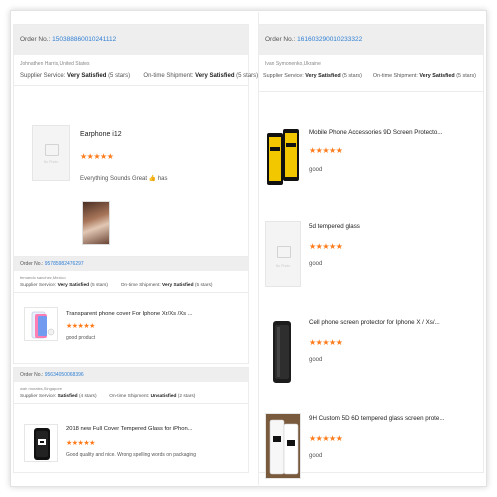 The image size is (497, 497). I want to click on order-number-link: 150388860010241112, so click(84, 39).